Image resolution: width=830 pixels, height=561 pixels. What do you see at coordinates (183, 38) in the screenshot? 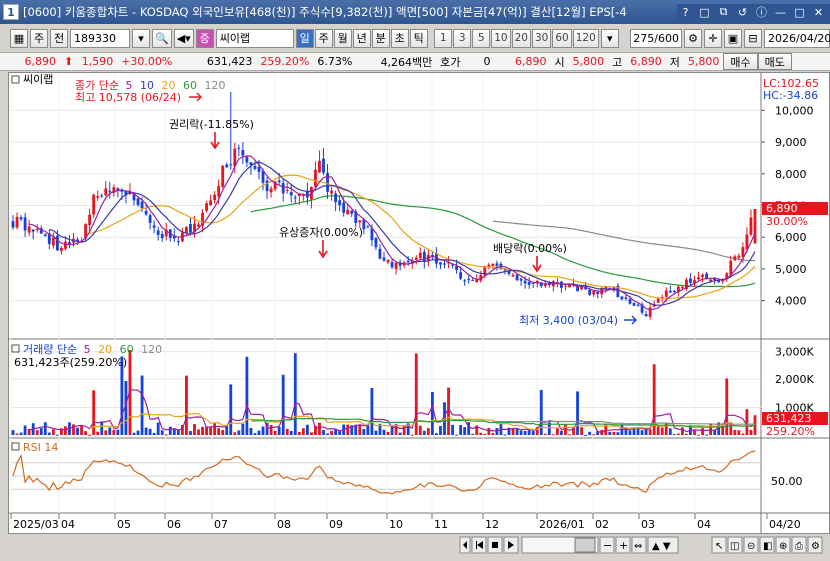
I see `speaker-icon: ◀▾` at bounding box center [183, 38].